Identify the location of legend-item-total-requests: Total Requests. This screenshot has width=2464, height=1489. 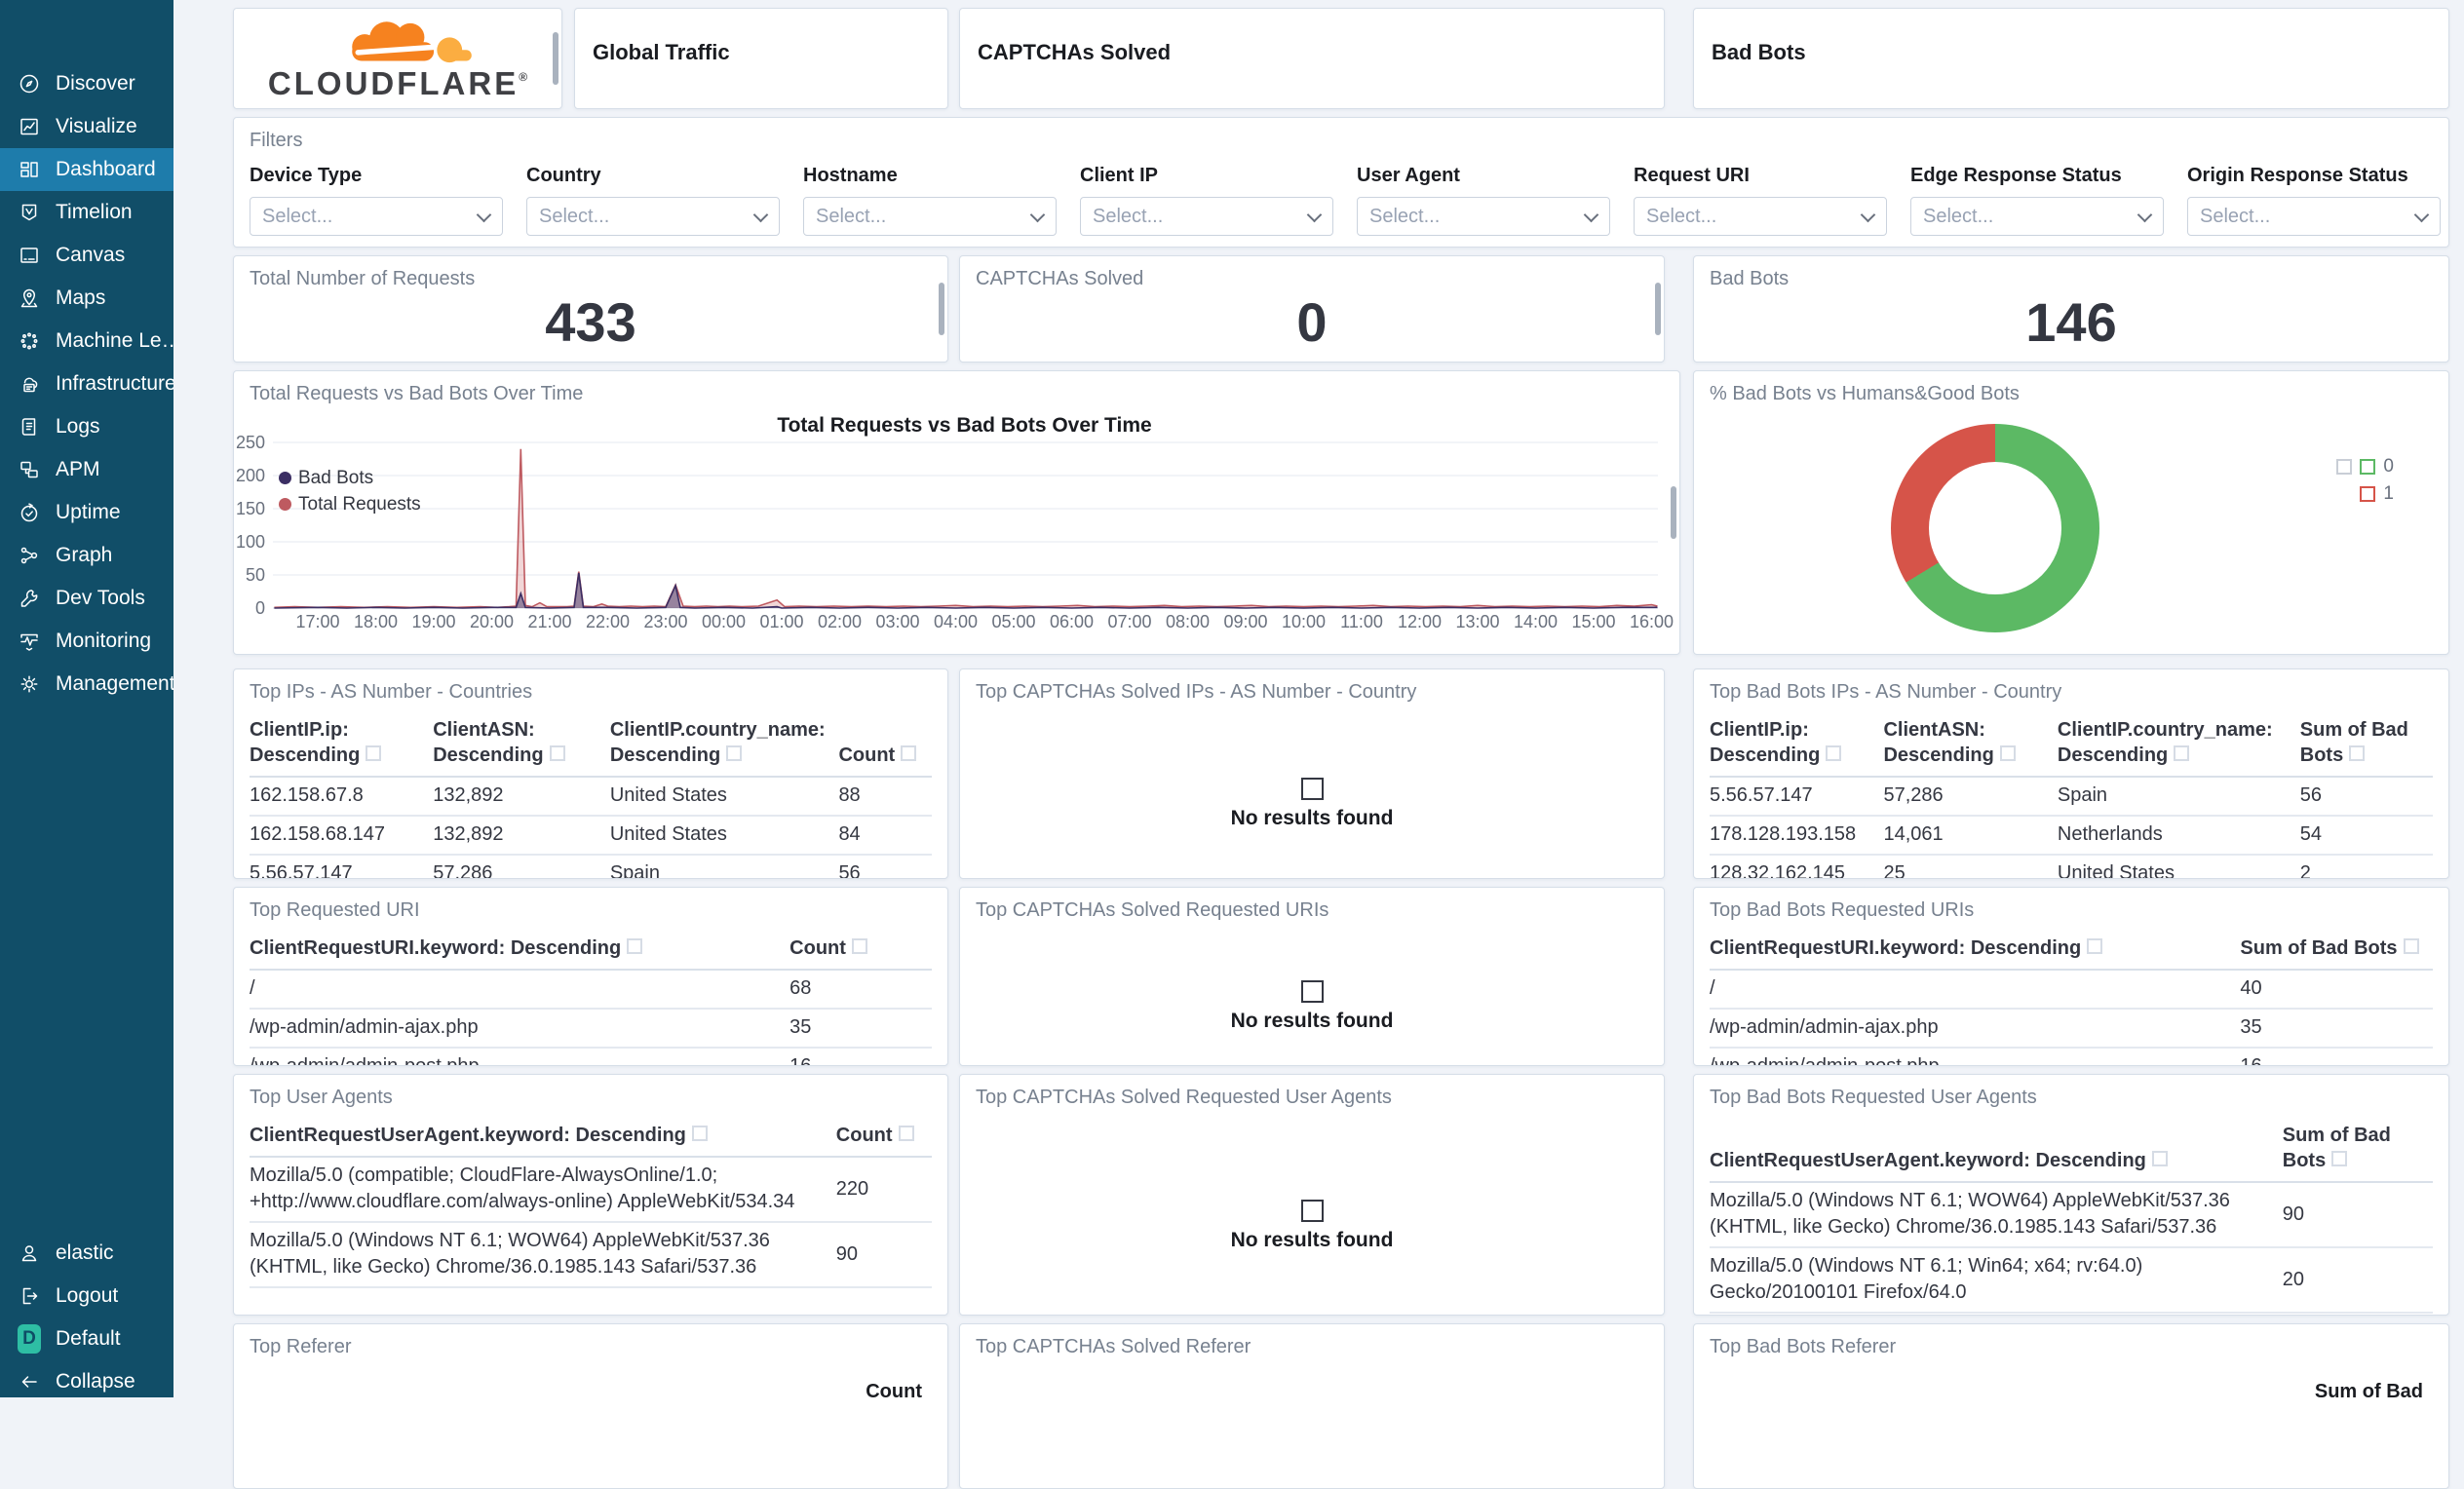
(350, 504).